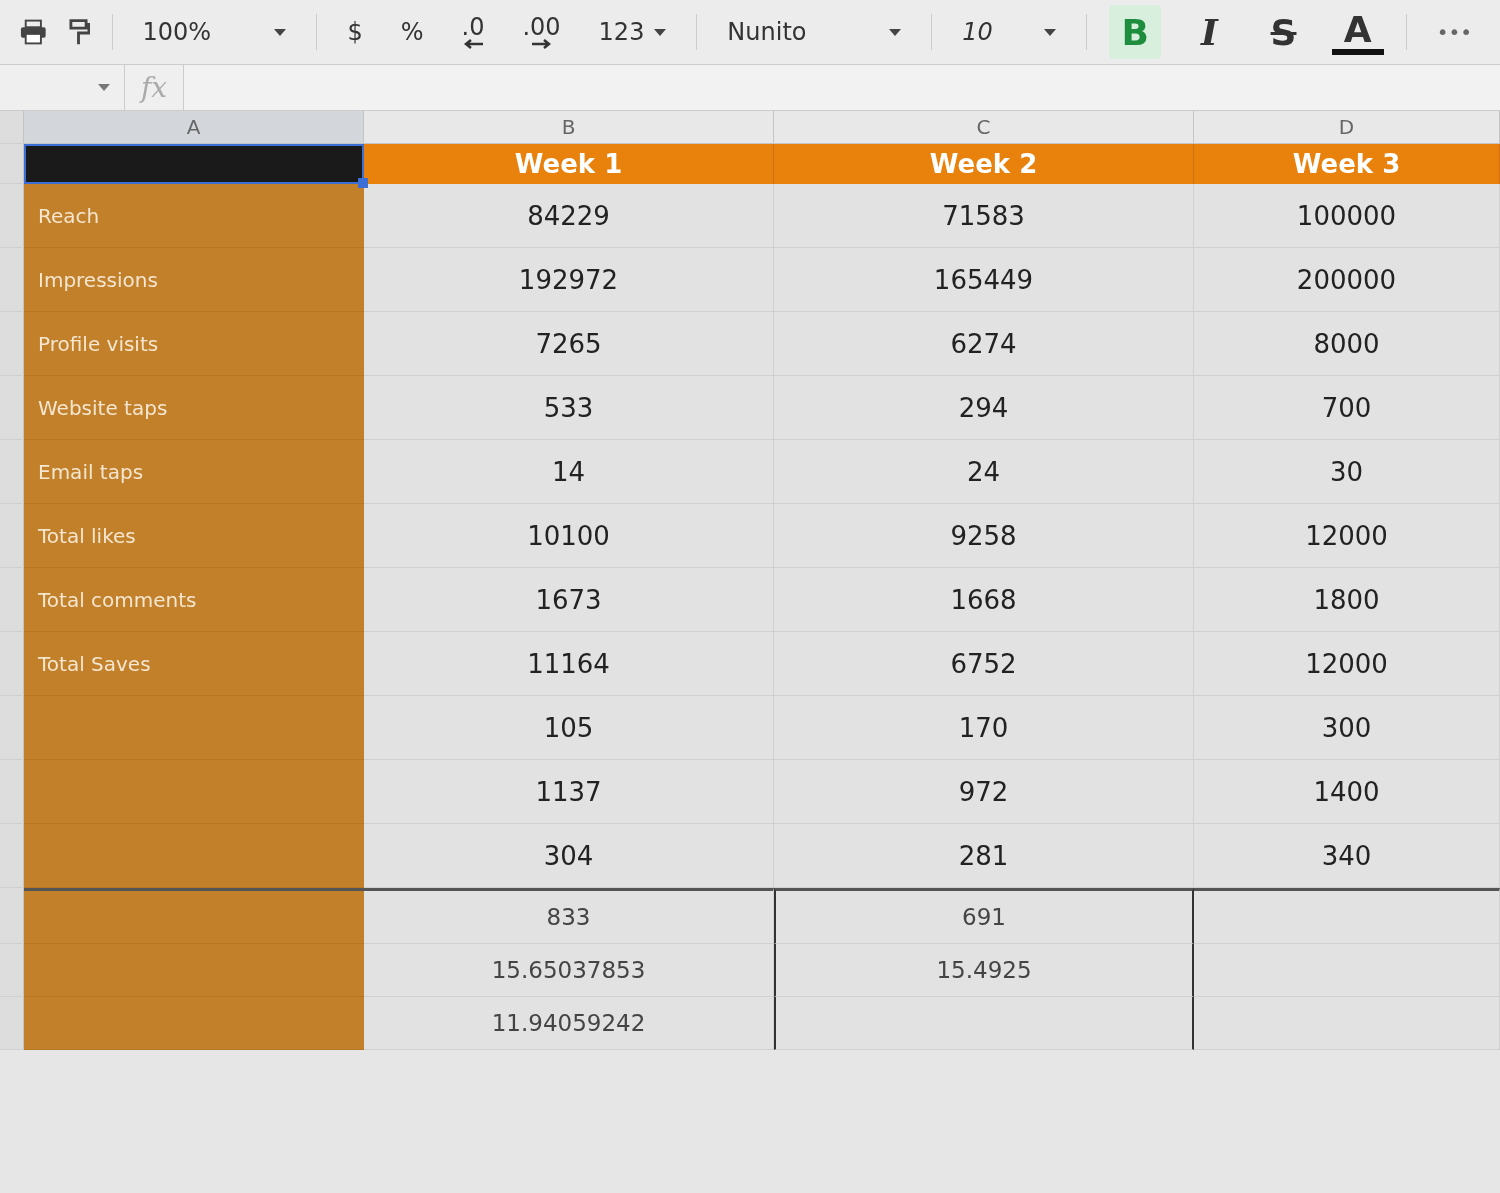 The image size is (1500, 1193). Describe the element at coordinates (1009, 32) in the screenshot. I see `font-size-dropdown: 10` at that location.